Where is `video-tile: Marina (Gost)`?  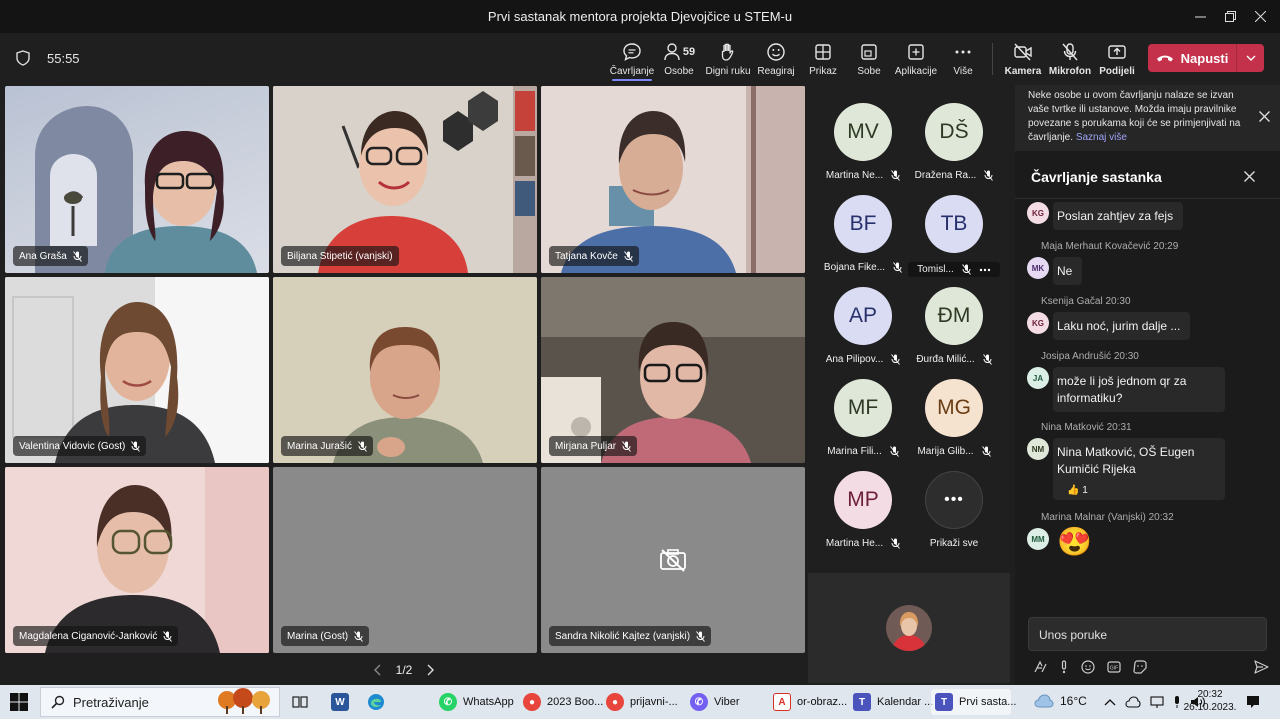
video-tile: Marina (Gost) is located at coordinates (405, 560).